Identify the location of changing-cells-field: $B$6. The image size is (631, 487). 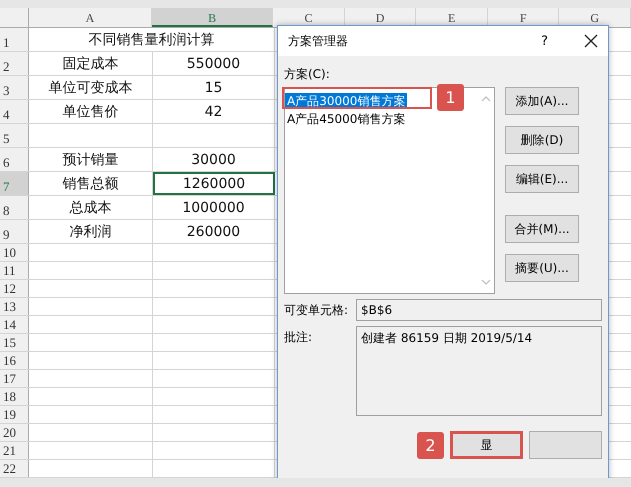
(479, 310).